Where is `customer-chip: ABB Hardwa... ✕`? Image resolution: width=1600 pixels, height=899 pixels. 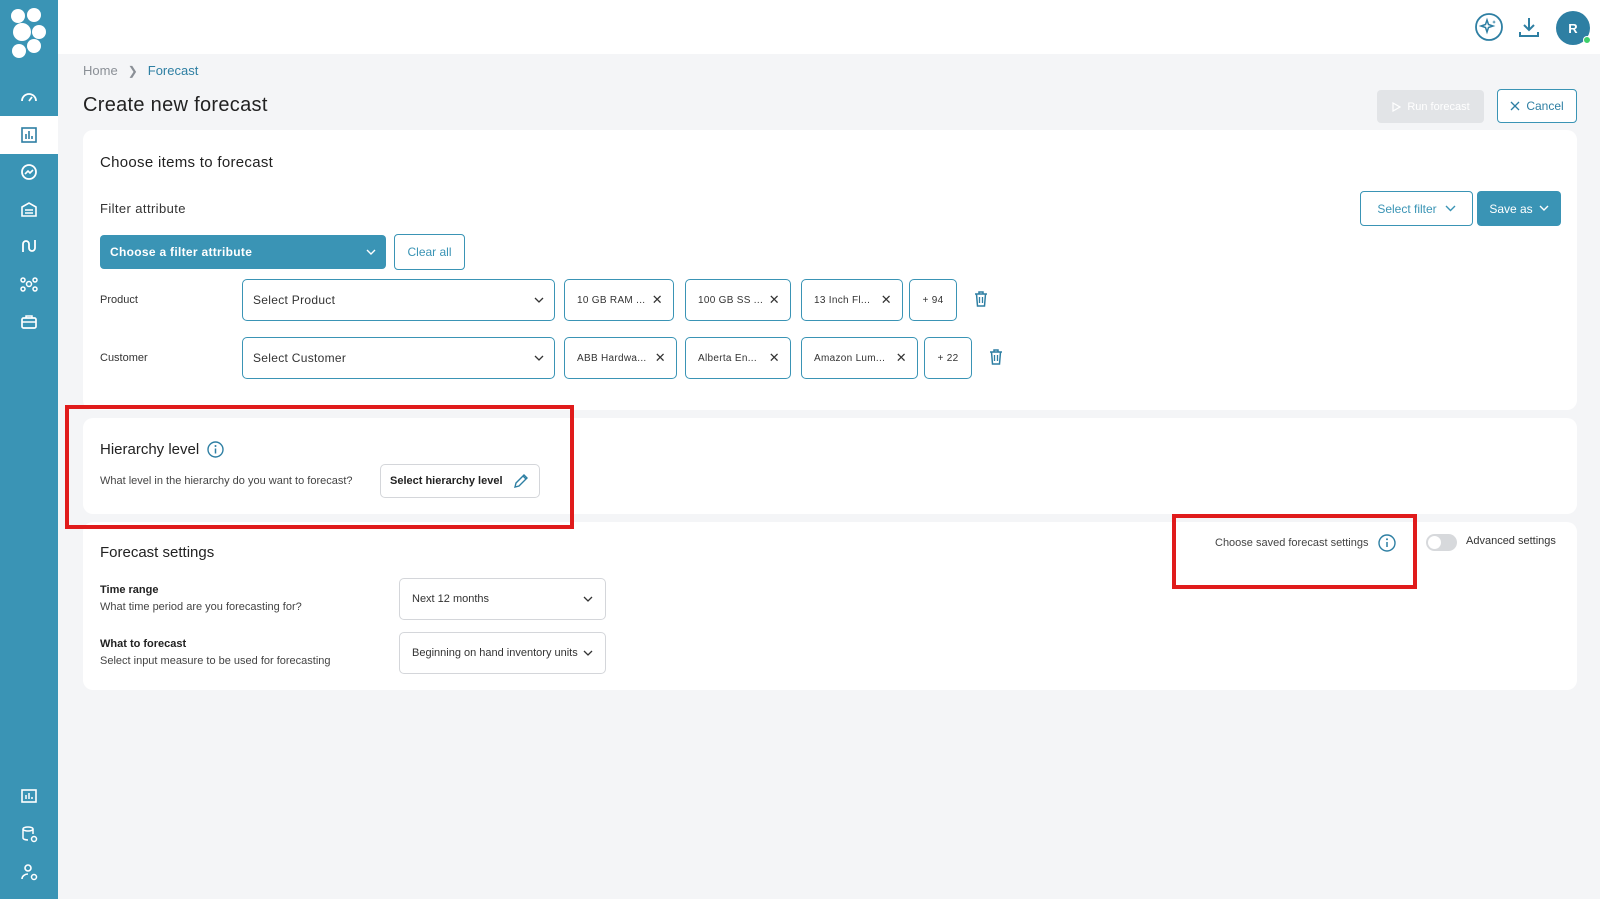 customer-chip: ABB Hardwa... ✕ is located at coordinates (620, 358).